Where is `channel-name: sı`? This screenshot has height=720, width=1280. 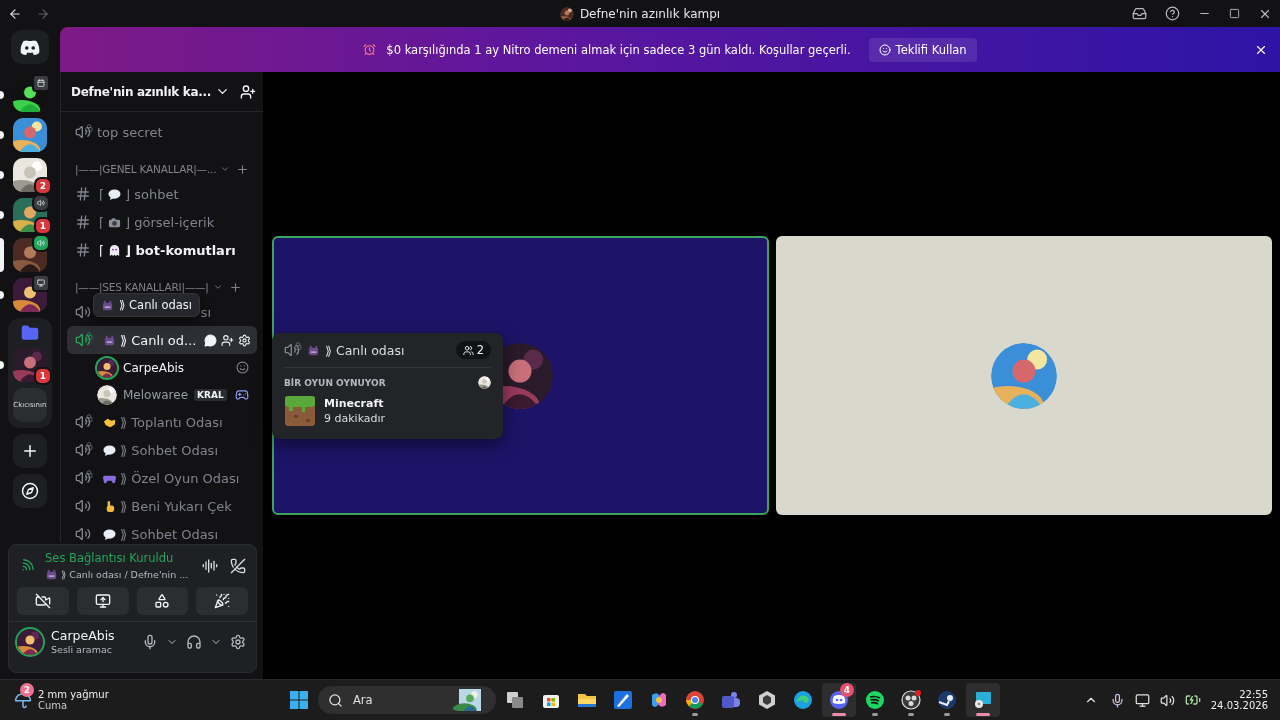
channel-name: sı is located at coordinates (205, 312).